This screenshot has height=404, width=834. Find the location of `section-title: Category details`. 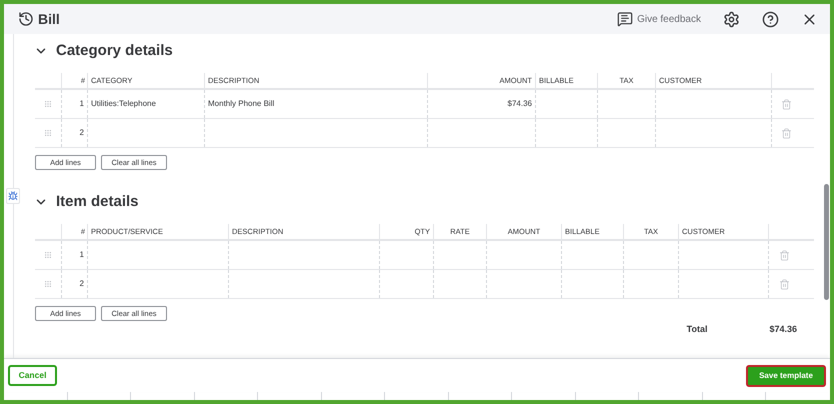

section-title: Category details is located at coordinates (114, 50).